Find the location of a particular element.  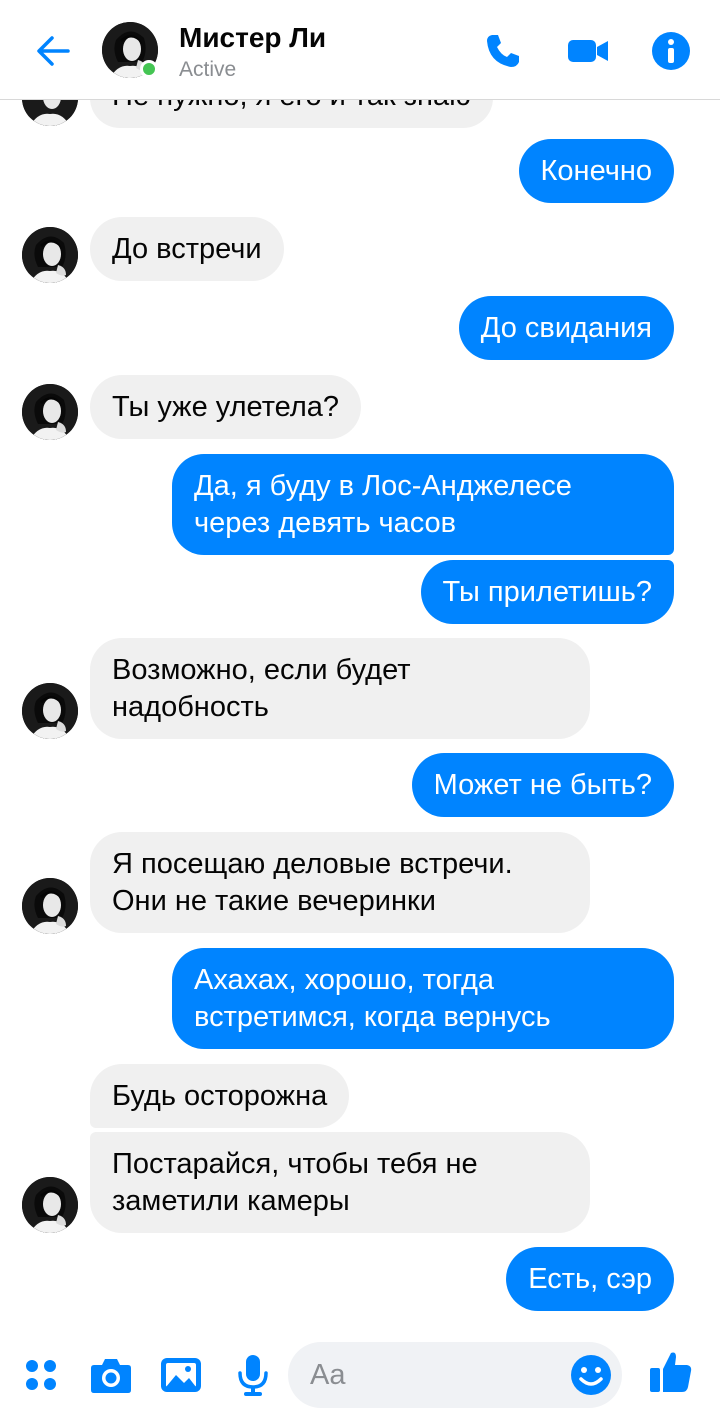

call-button is located at coordinates (503, 51).